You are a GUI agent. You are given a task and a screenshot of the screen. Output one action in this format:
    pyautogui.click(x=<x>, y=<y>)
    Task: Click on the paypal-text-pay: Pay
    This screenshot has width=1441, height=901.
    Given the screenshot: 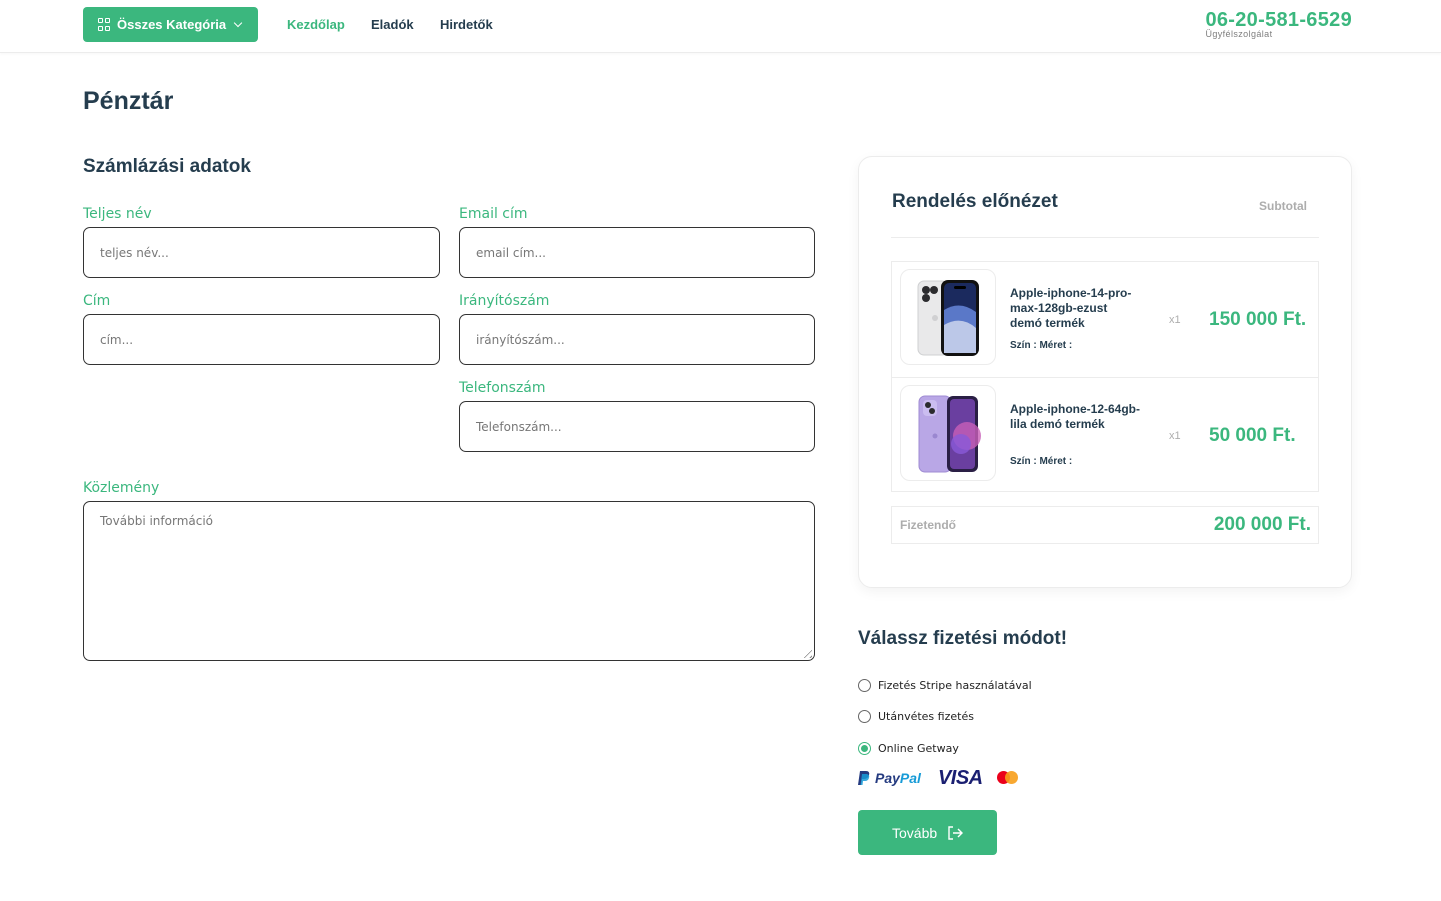 What is the action you would take?
    pyautogui.click(x=887, y=778)
    